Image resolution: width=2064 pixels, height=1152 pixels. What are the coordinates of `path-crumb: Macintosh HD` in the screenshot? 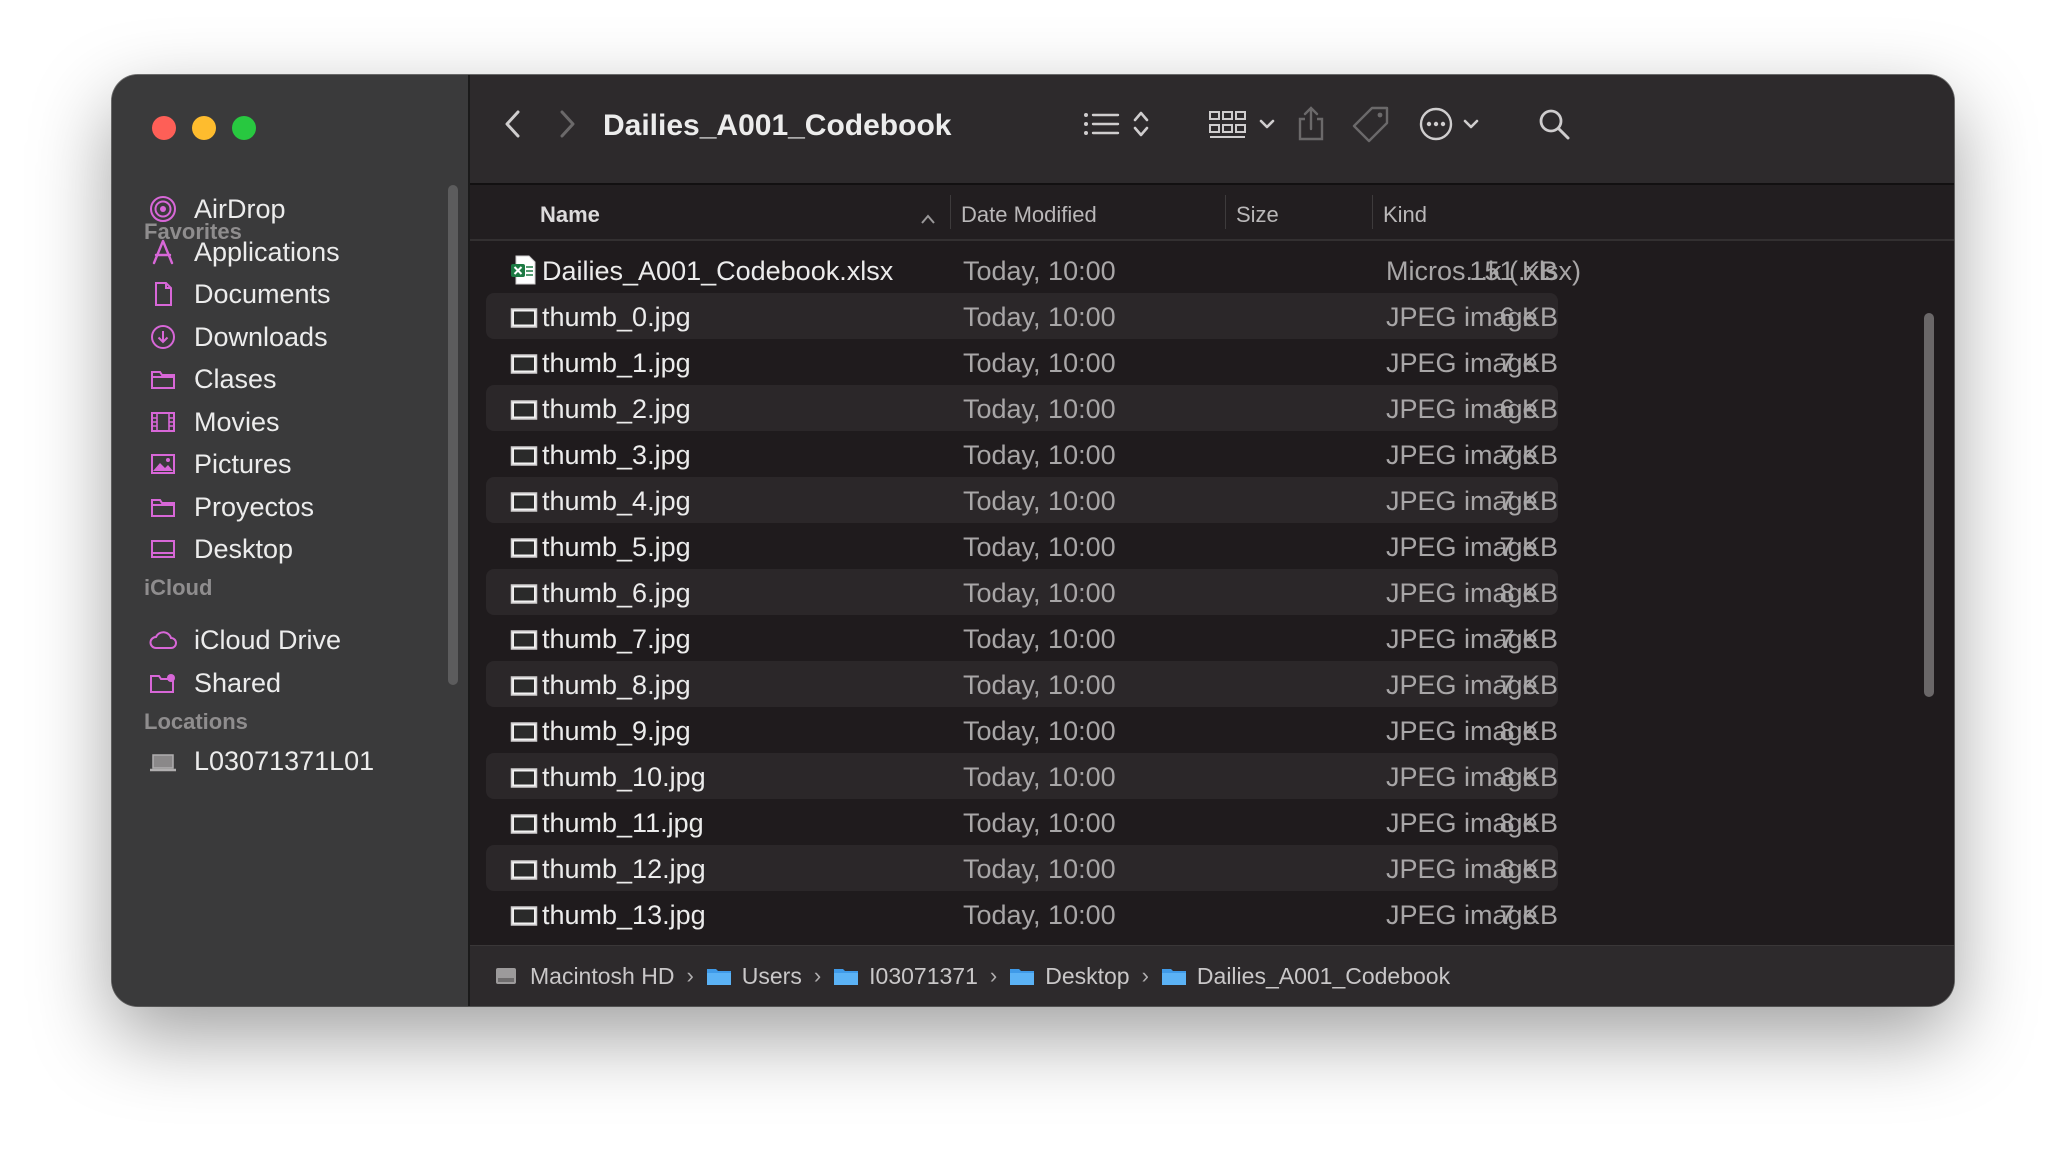 It's located at (584, 976).